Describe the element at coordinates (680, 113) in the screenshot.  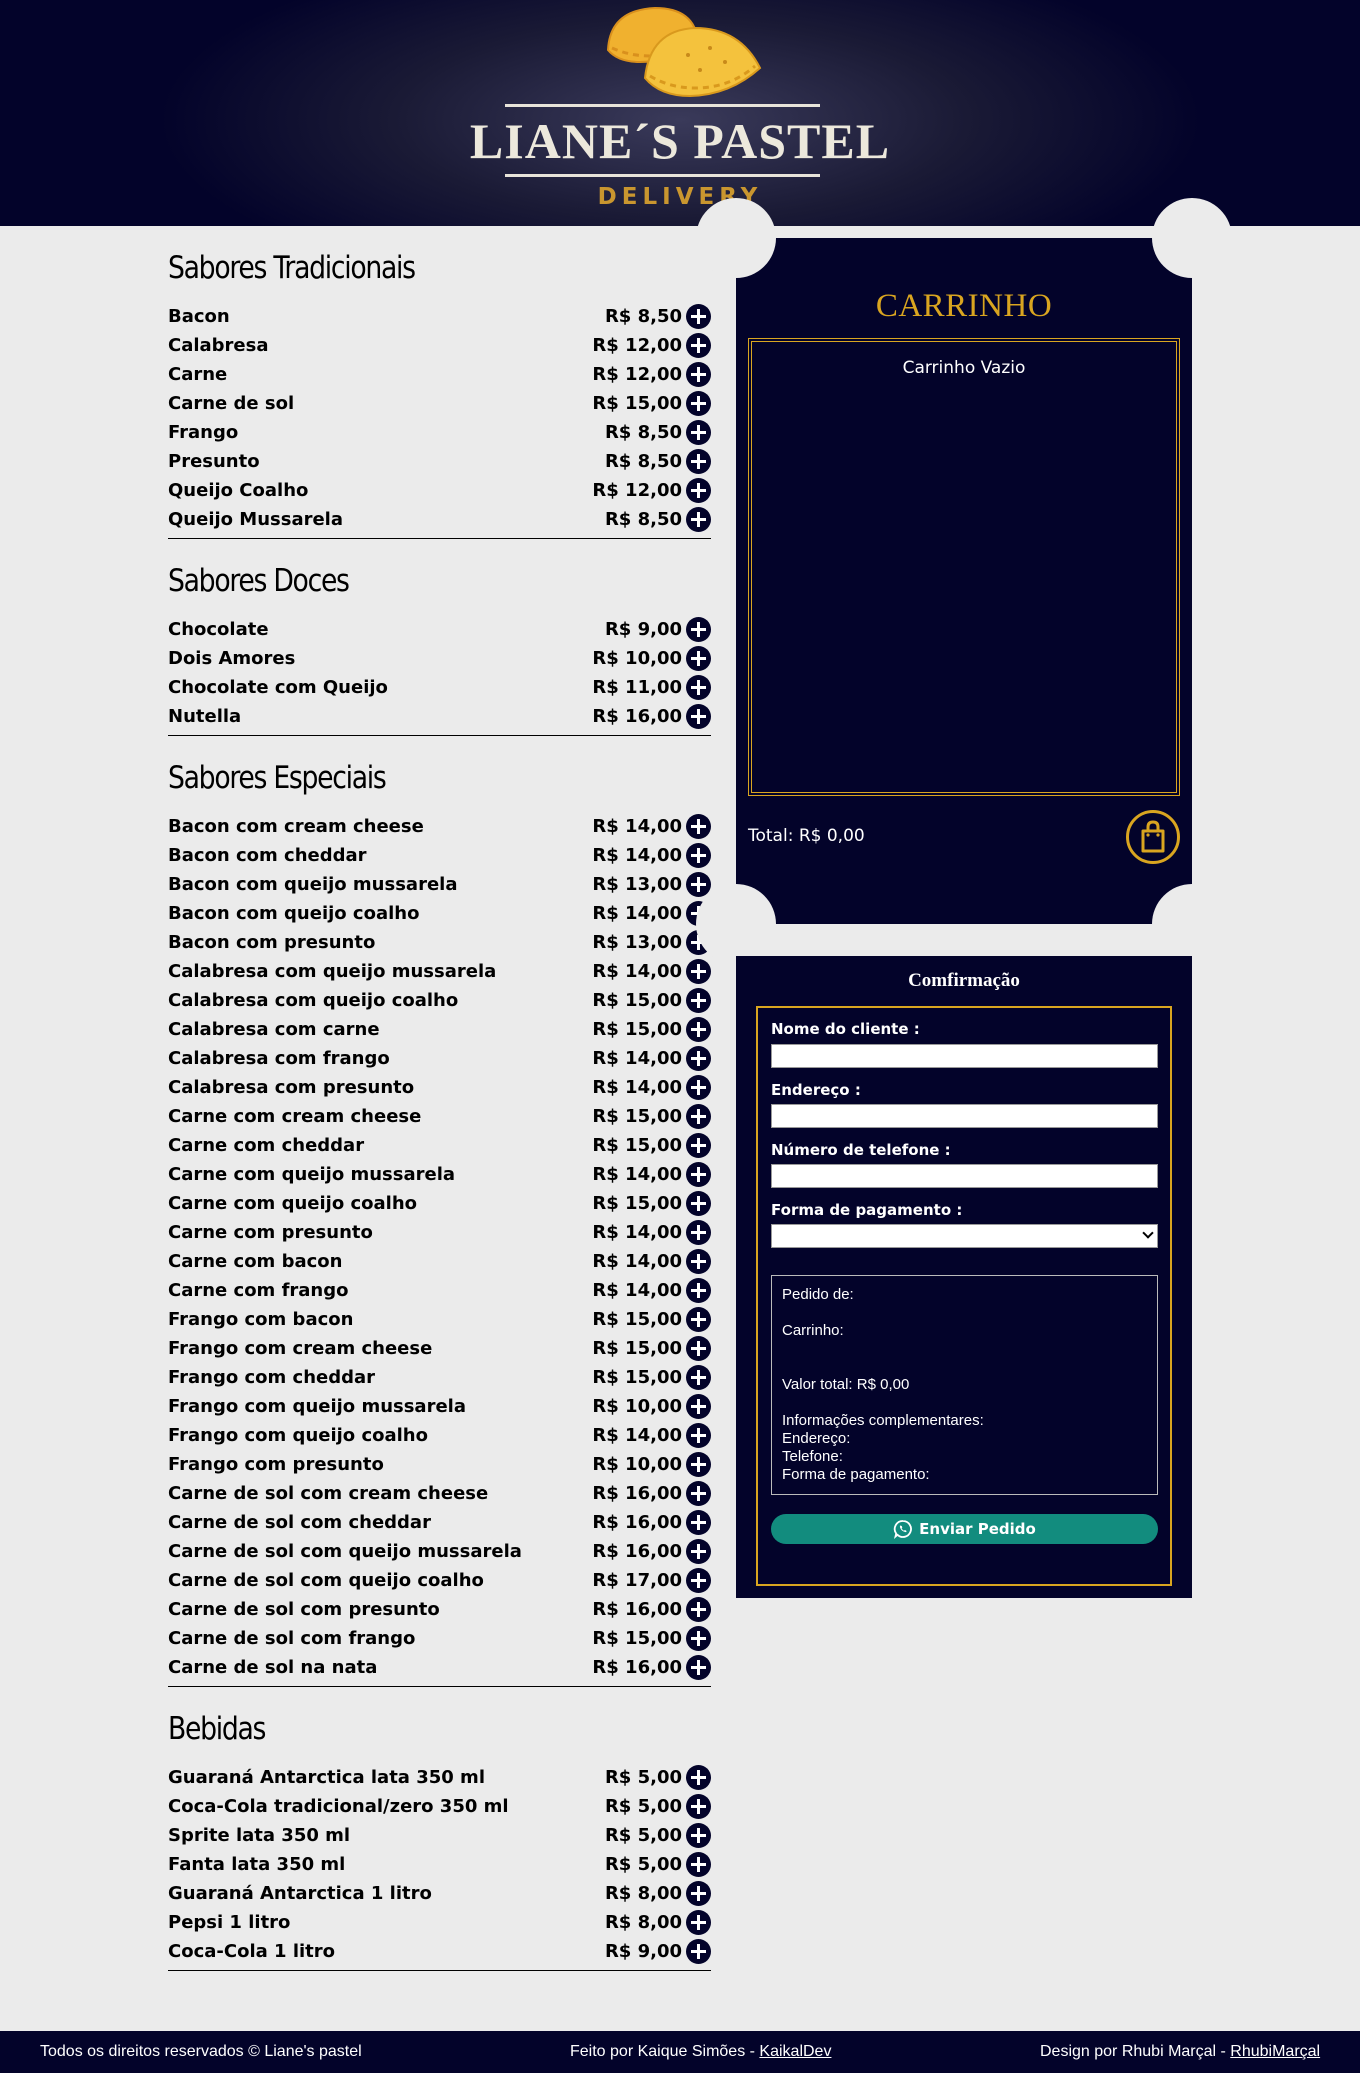
I see `site-header: LIANE´S PASTEL DELIVERY` at that location.